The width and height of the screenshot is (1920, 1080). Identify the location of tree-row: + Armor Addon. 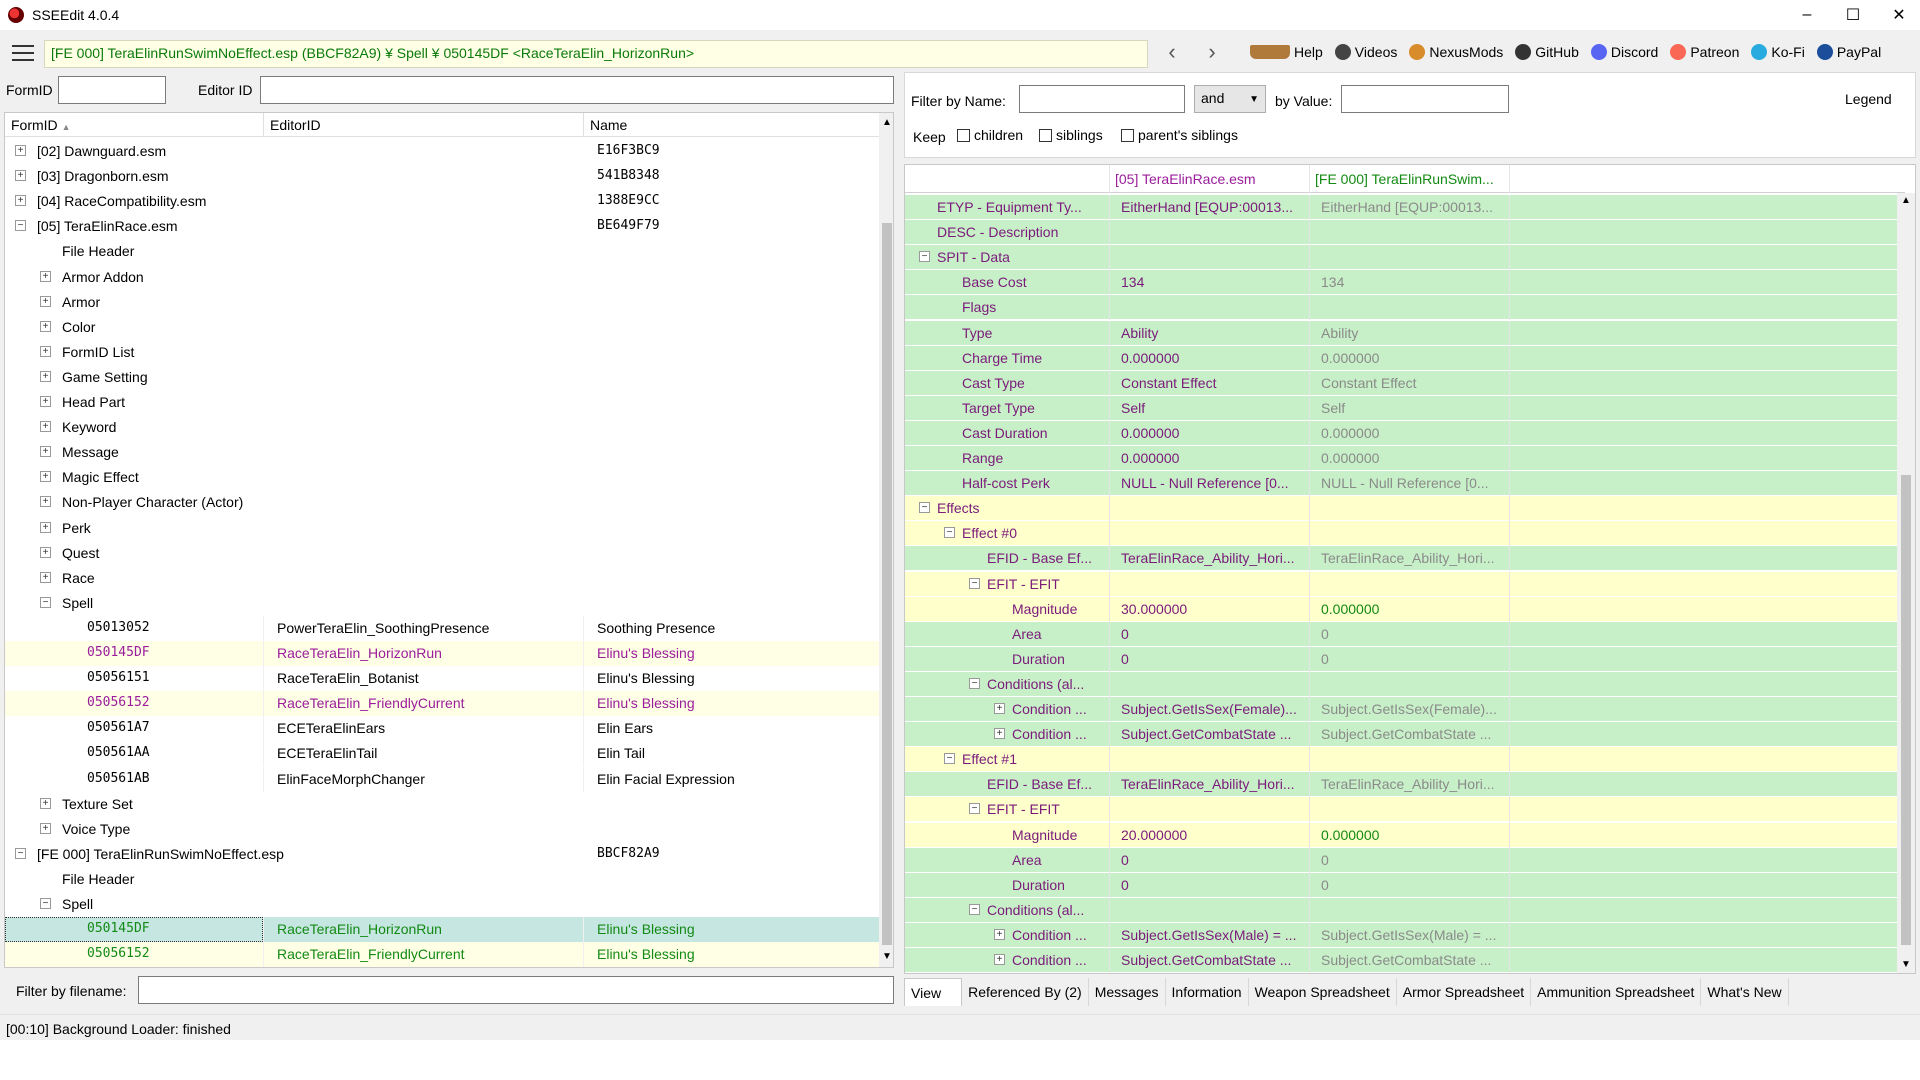
(442, 277).